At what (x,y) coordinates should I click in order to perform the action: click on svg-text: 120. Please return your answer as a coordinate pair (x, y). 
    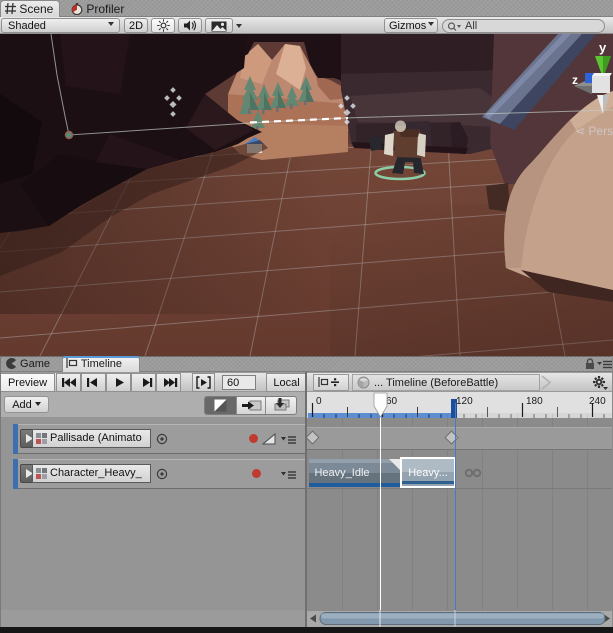
    Looking at the image, I should click on (464, 401).